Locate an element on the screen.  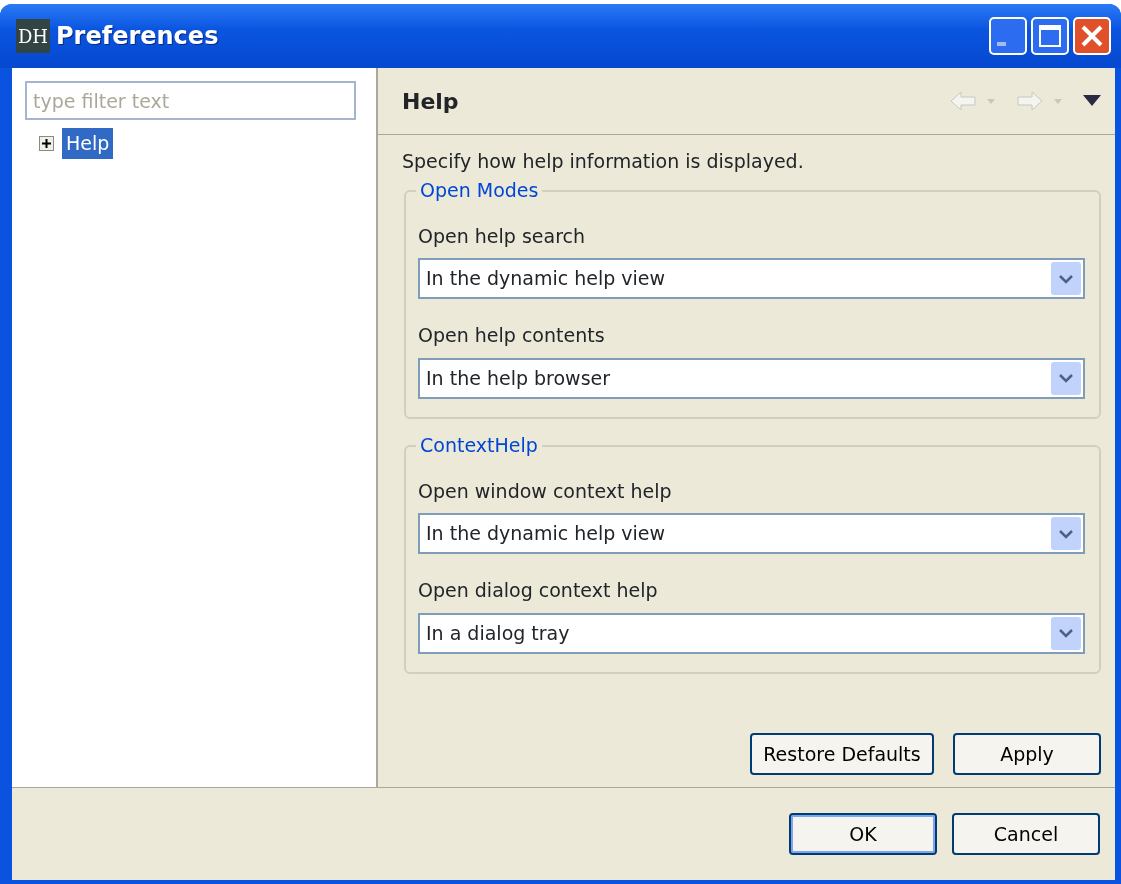
close-icon is located at coordinates (1092, 36).